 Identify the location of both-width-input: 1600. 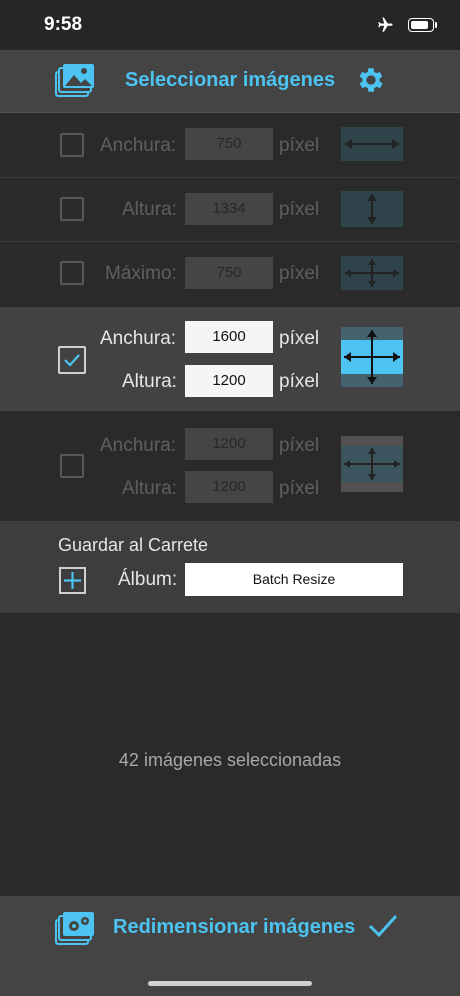
(229, 337).